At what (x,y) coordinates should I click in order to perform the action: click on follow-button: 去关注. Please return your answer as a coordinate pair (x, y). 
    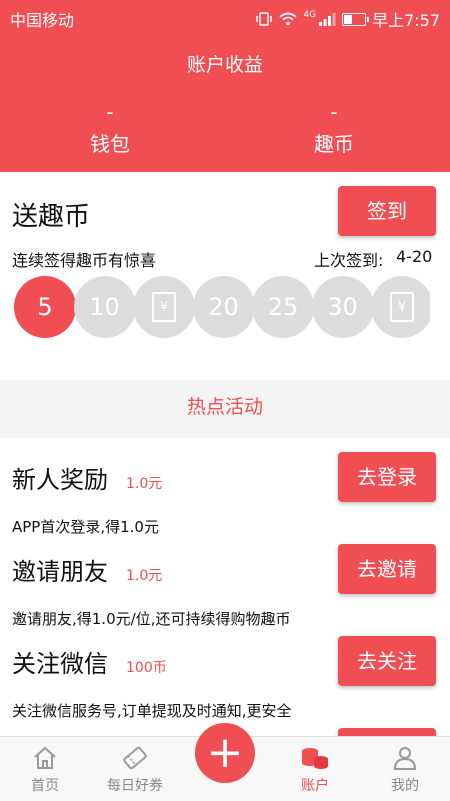
    Looking at the image, I should click on (387, 661).